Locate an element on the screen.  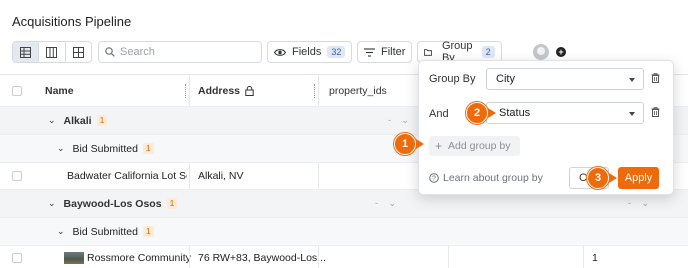
fields-button: Fields 32 is located at coordinates (310, 52).